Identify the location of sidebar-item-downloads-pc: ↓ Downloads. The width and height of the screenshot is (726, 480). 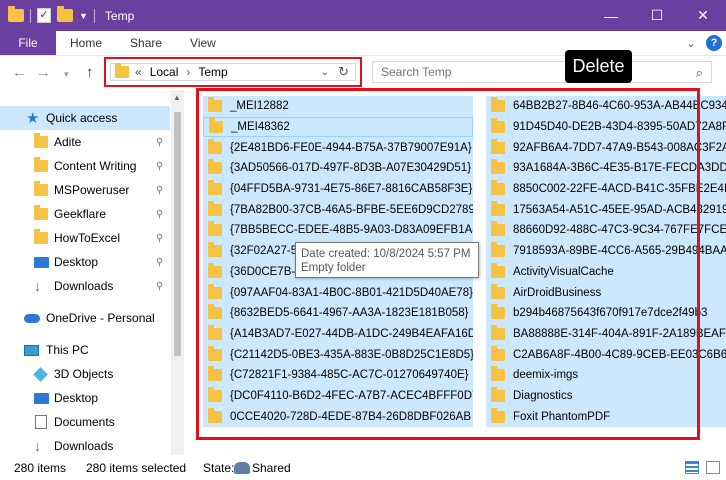
(85, 444).